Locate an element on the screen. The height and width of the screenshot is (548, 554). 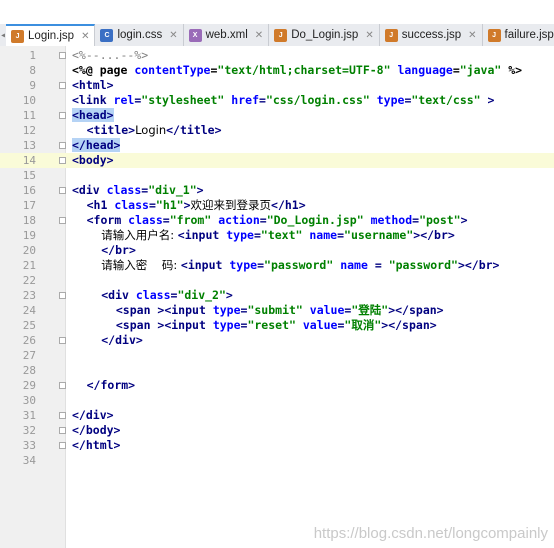
code-line-20: 20 </br> is located at coordinates (277, 250).